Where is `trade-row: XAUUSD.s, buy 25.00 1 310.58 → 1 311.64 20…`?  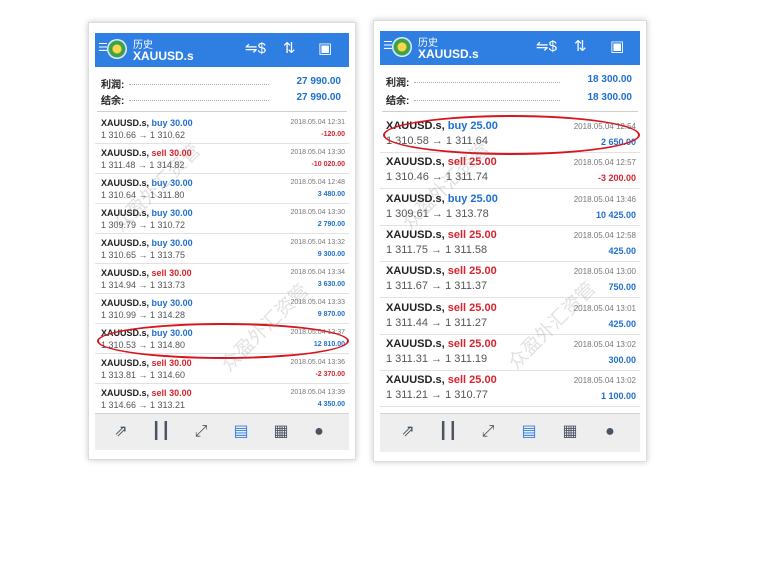
trade-row: XAUUSD.s, buy 25.00 1 310.58 → 1 311.64 20… is located at coordinates (510, 135).